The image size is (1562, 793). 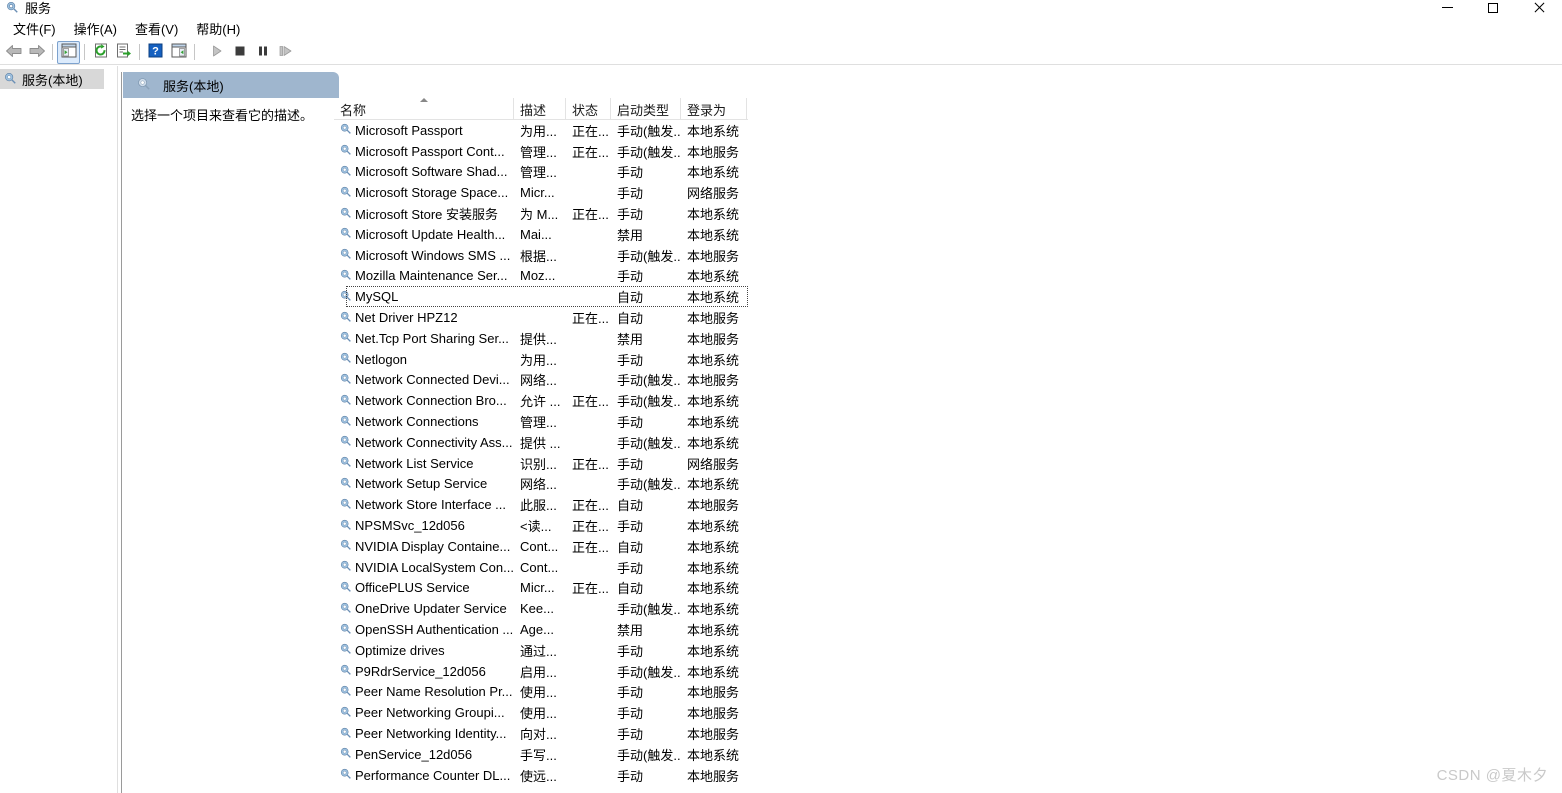 What do you see at coordinates (123, 52) in the screenshot?
I see `export-list-button` at bounding box center [123, 52].